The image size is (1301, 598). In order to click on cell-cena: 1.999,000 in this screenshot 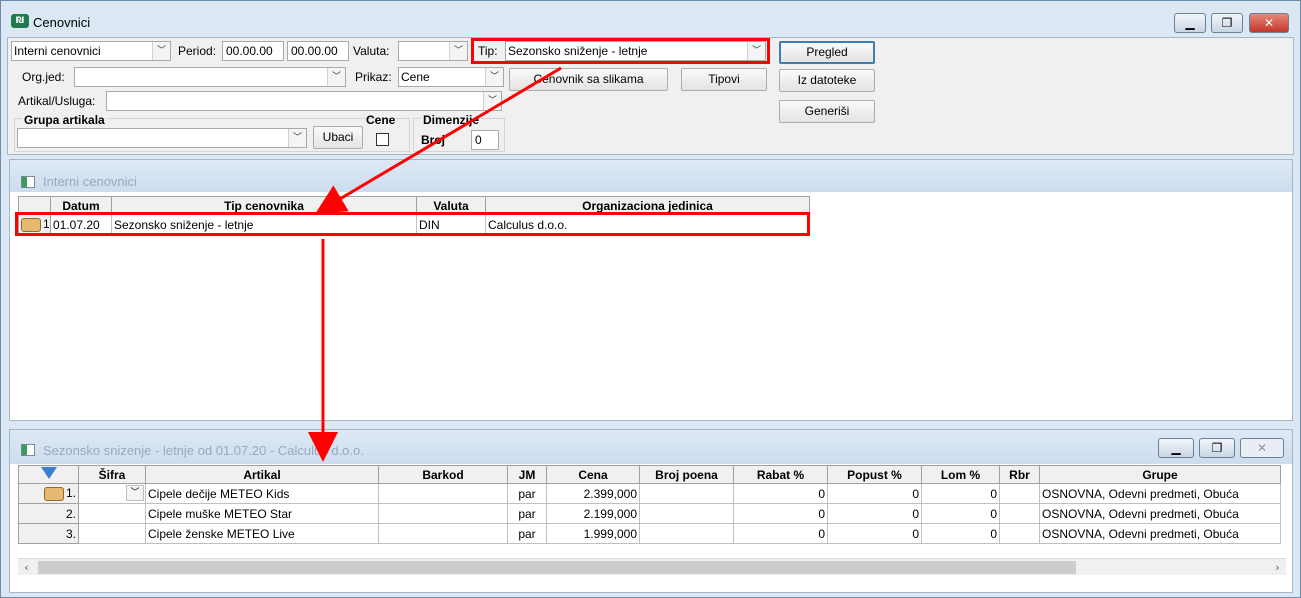, I will do `click(593, 533)`.